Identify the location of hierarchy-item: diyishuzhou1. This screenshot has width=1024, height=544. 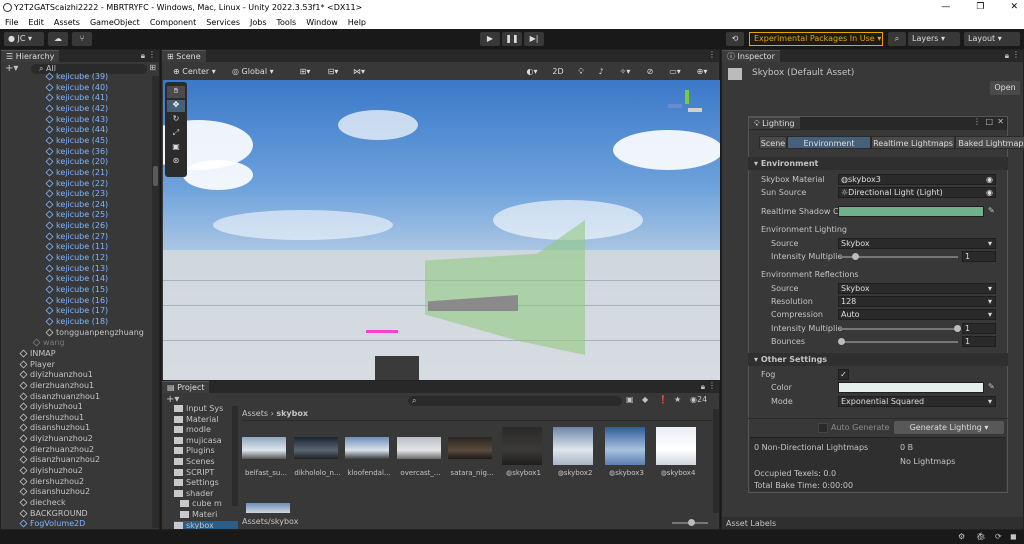
(42, 407).